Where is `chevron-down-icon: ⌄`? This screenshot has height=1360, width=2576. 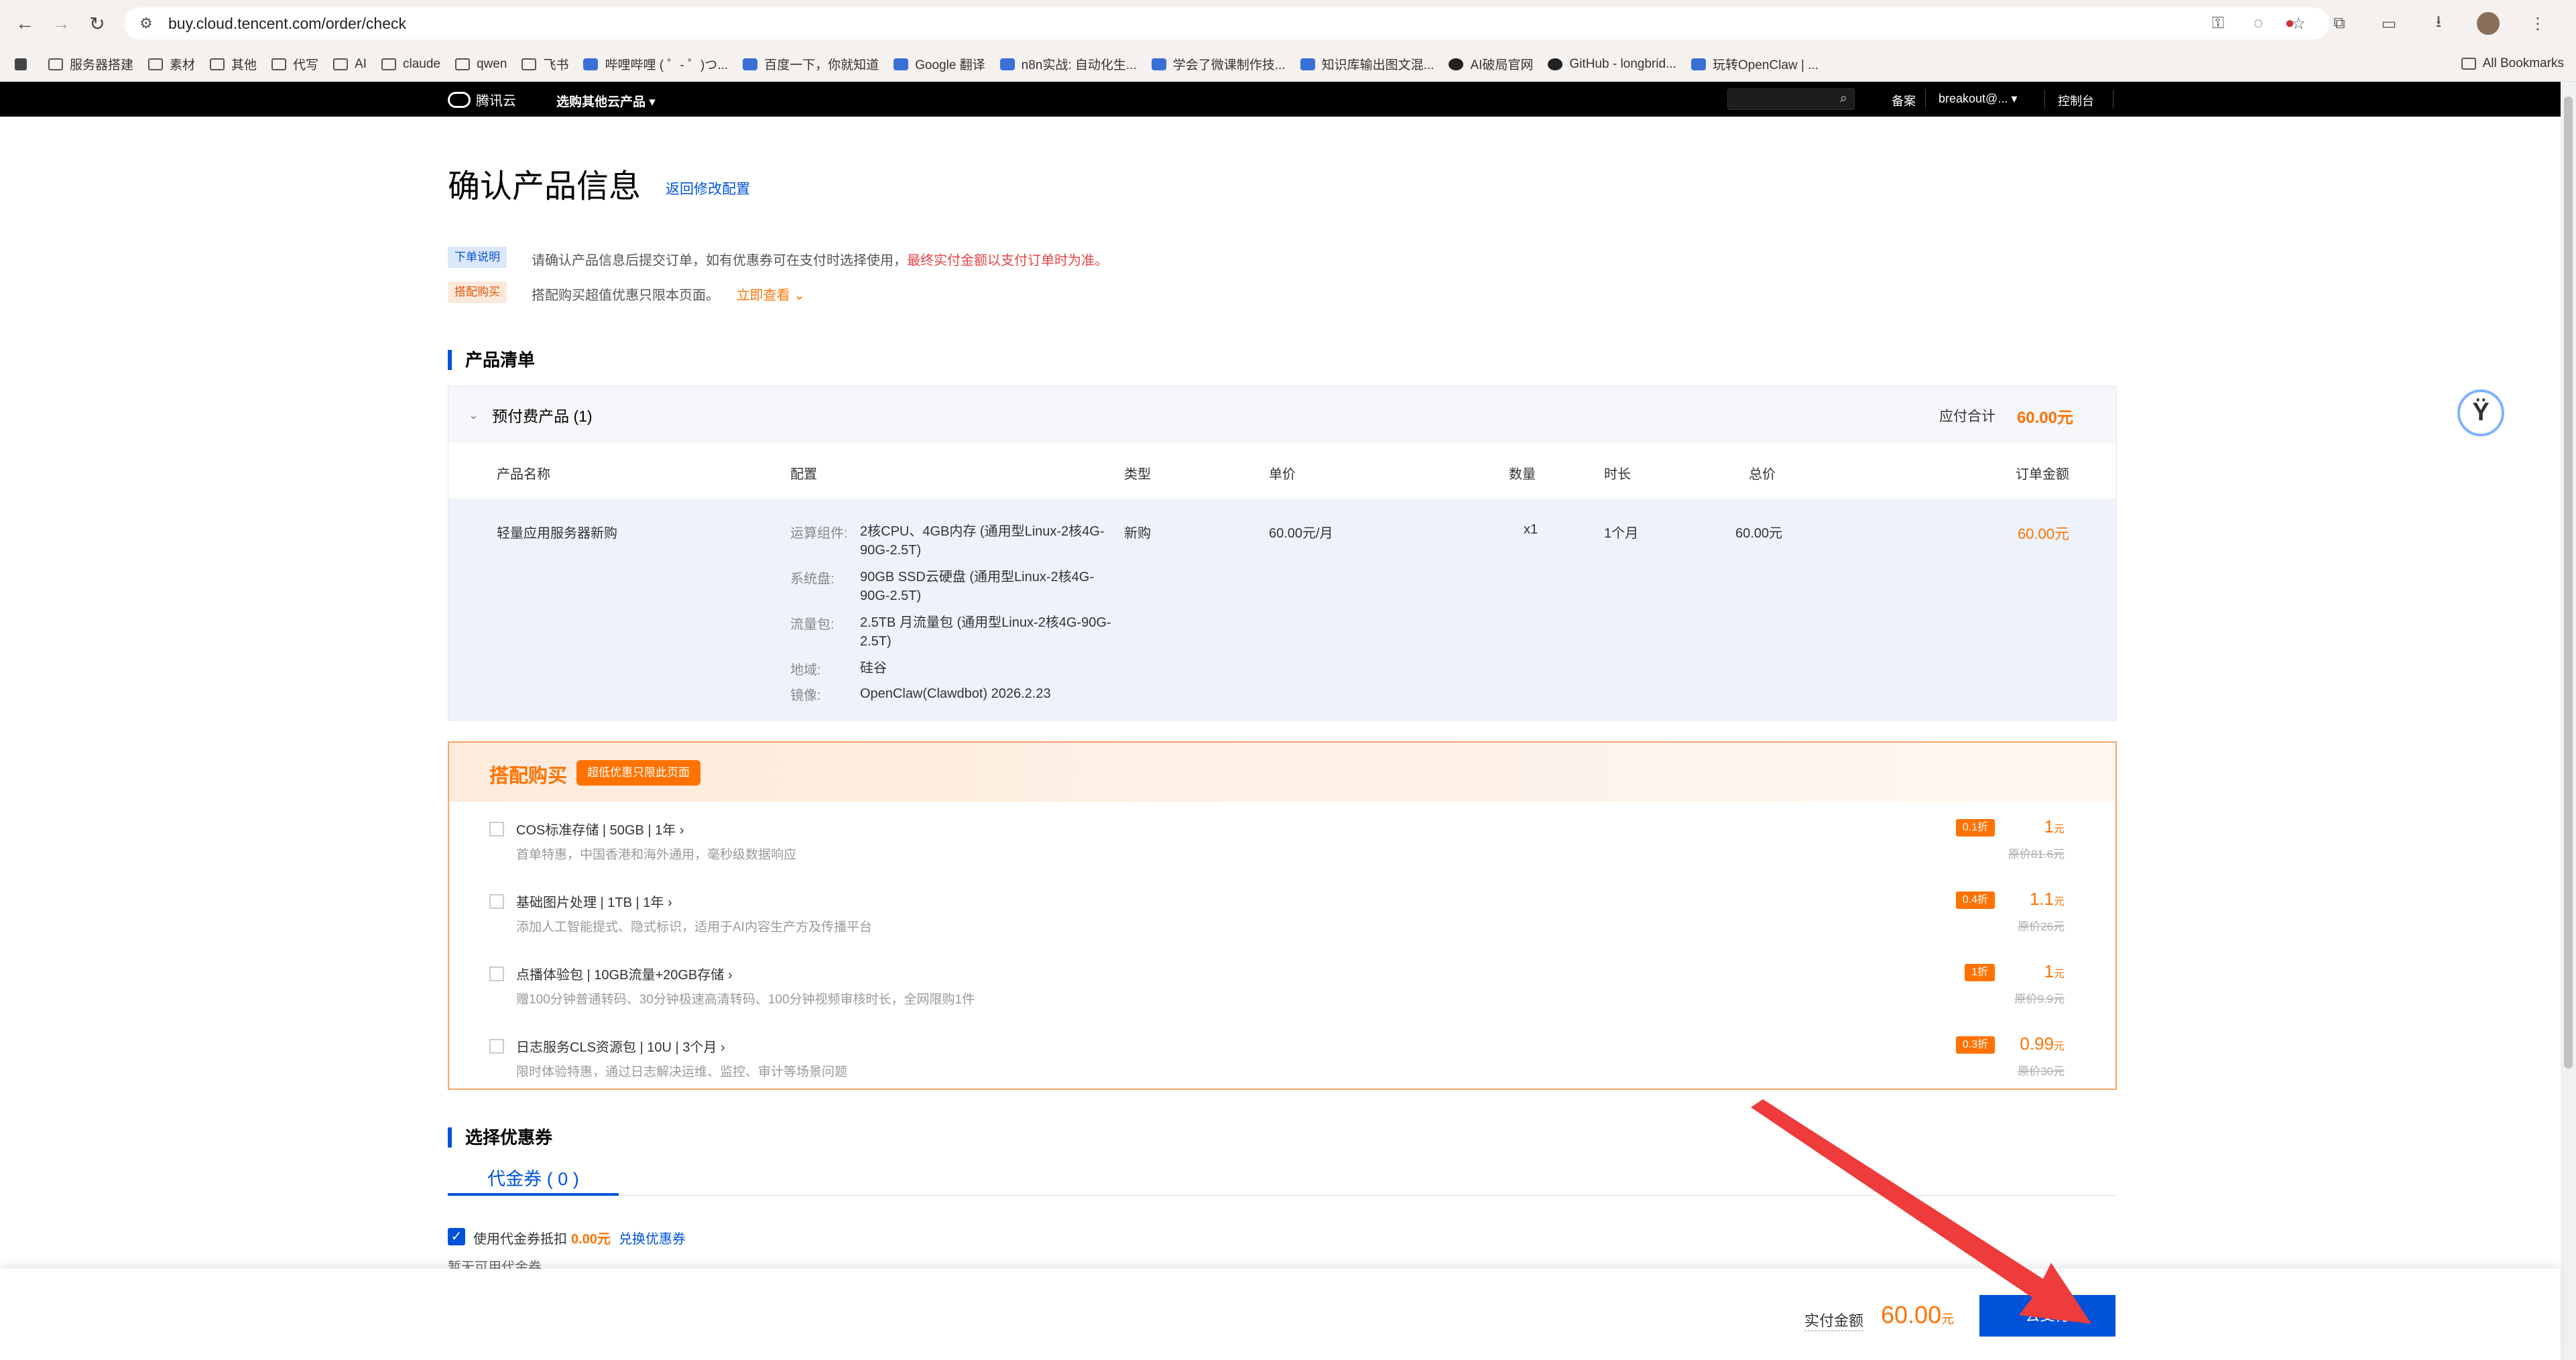 chevron-down-icon: ⌄ is located at coordinates (474, 415).